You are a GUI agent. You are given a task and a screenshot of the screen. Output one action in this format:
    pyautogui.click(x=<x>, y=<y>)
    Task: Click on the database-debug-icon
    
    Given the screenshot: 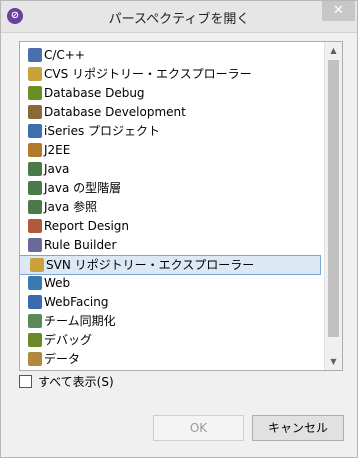 What is the action you would take?
    pyautogui.click(x=35, y=93)
    